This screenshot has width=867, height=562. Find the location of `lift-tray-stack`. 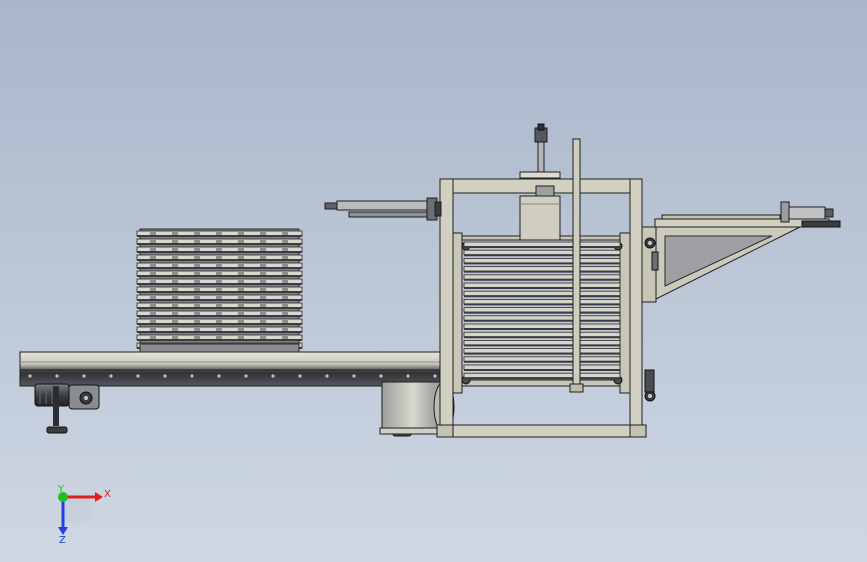

lift-tray-stack is located at coordinates (542, 310).